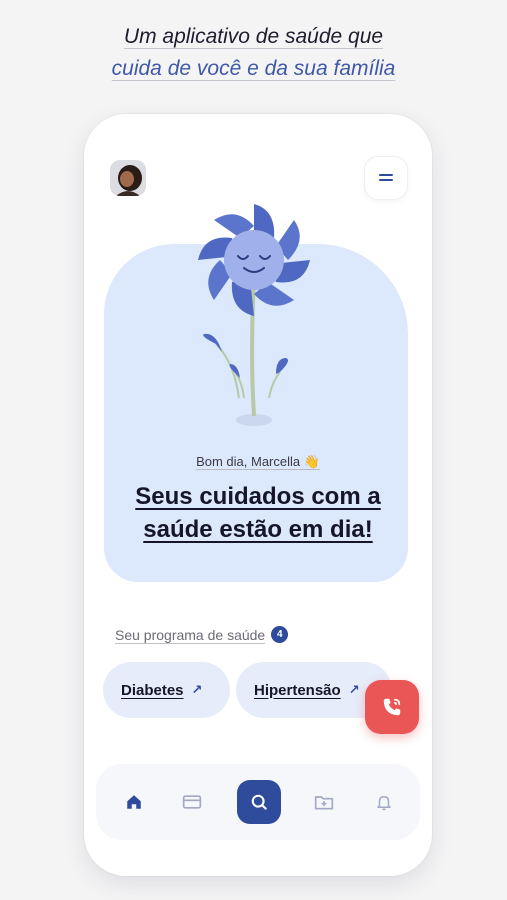 The width and height of the screenshot is (507, 900). I want to click on program-count-badge: 4, so click(280, 634).